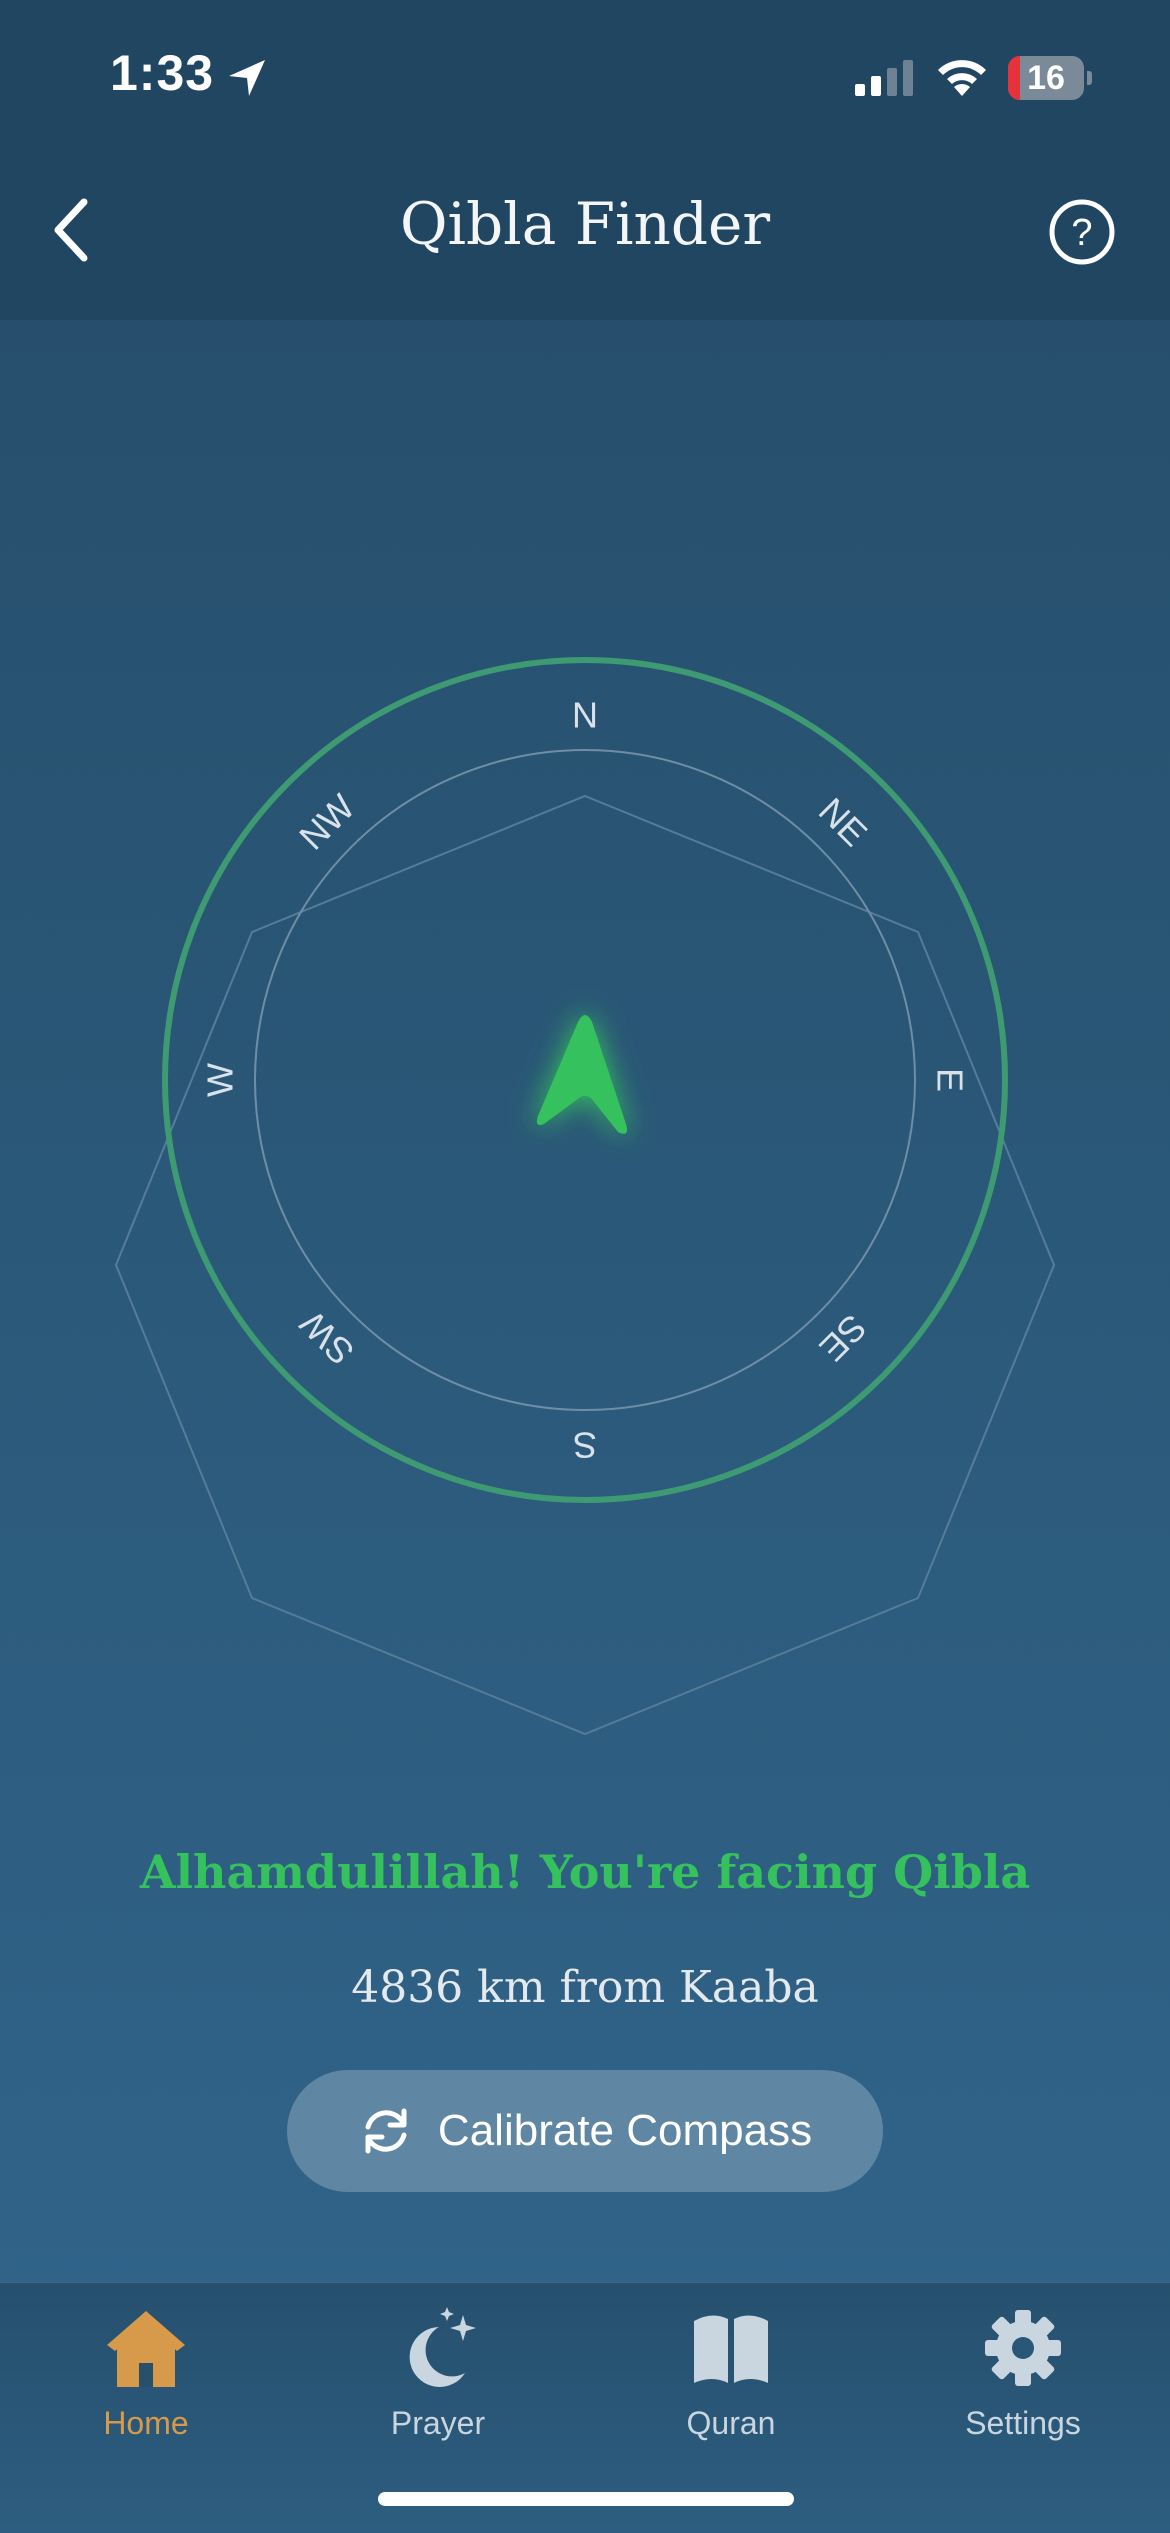  What do you see at coordinates (220, 1080) in the screenshot?
I see `compass-label-w: W` at bounding box center [220, 1080].